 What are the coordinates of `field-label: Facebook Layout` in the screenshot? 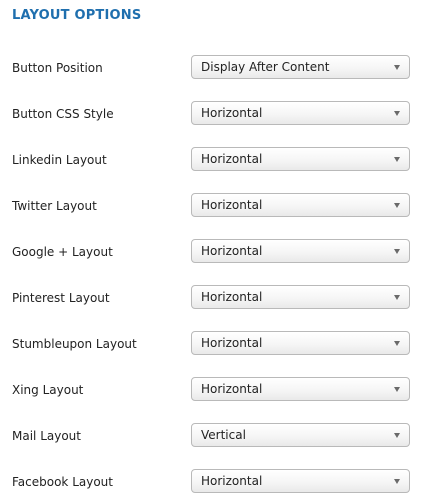 It's located at (62, 482).